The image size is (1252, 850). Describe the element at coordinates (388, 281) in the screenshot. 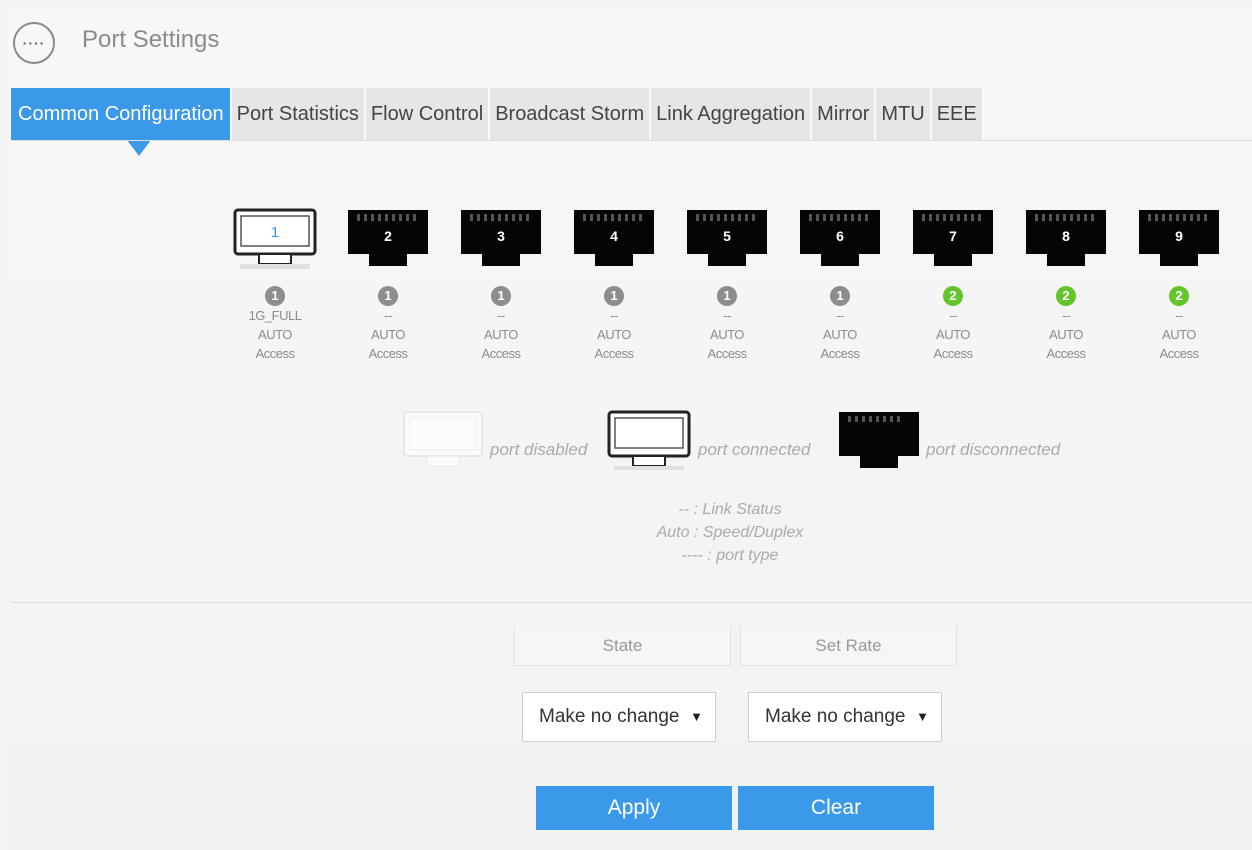

I see `port-2: 2 1 -- AUTO Access` at that location.